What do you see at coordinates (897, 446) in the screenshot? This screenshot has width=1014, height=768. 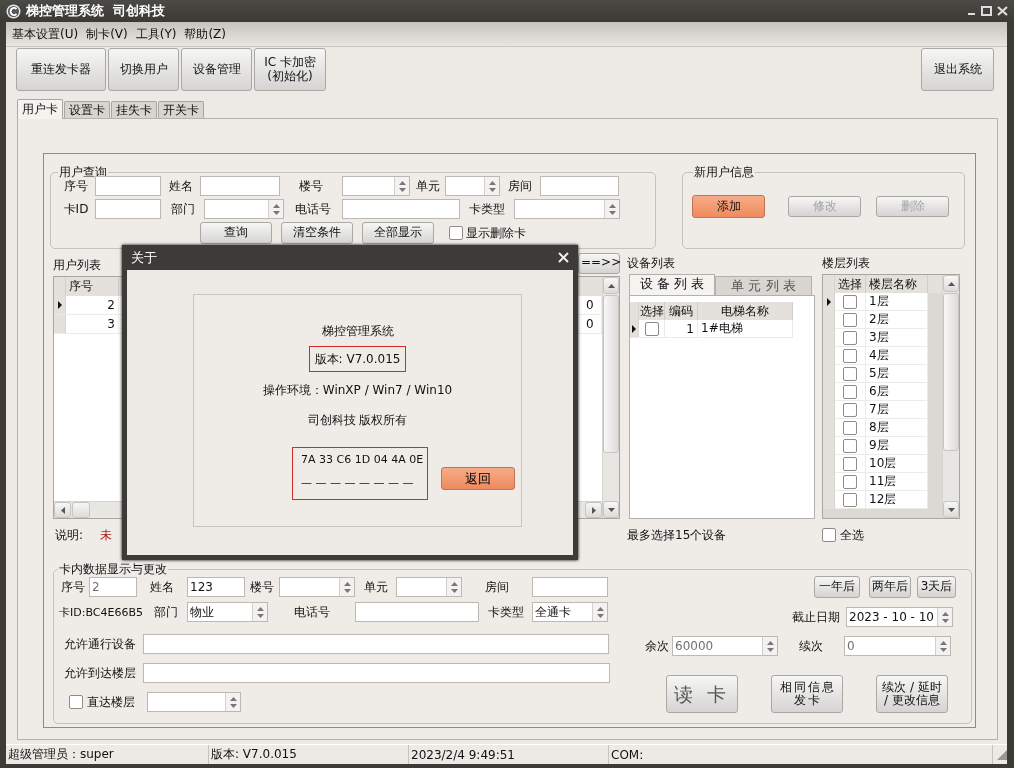 I see `table-cell: 9层` at bounding box center [897, 446].